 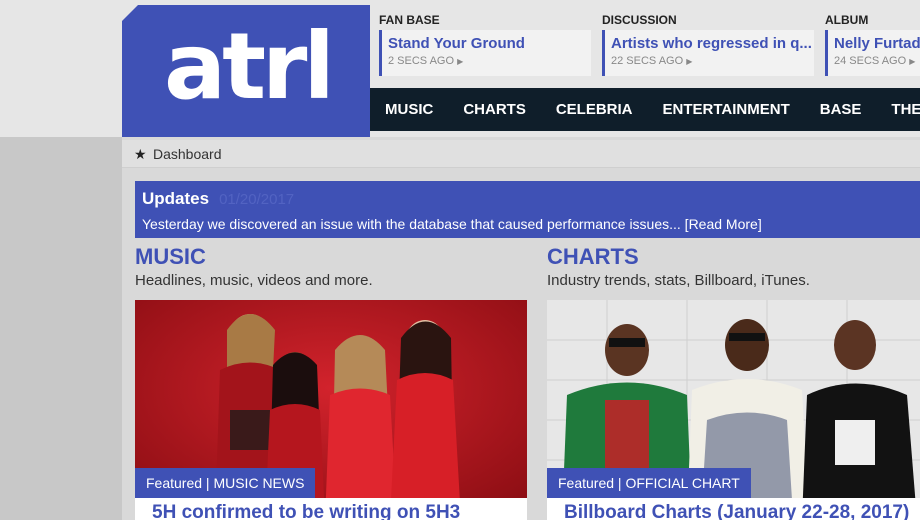 I want to click on featured-headline-music: 5H confirmed to be writing on 5H3, so click(x=331, y=509).